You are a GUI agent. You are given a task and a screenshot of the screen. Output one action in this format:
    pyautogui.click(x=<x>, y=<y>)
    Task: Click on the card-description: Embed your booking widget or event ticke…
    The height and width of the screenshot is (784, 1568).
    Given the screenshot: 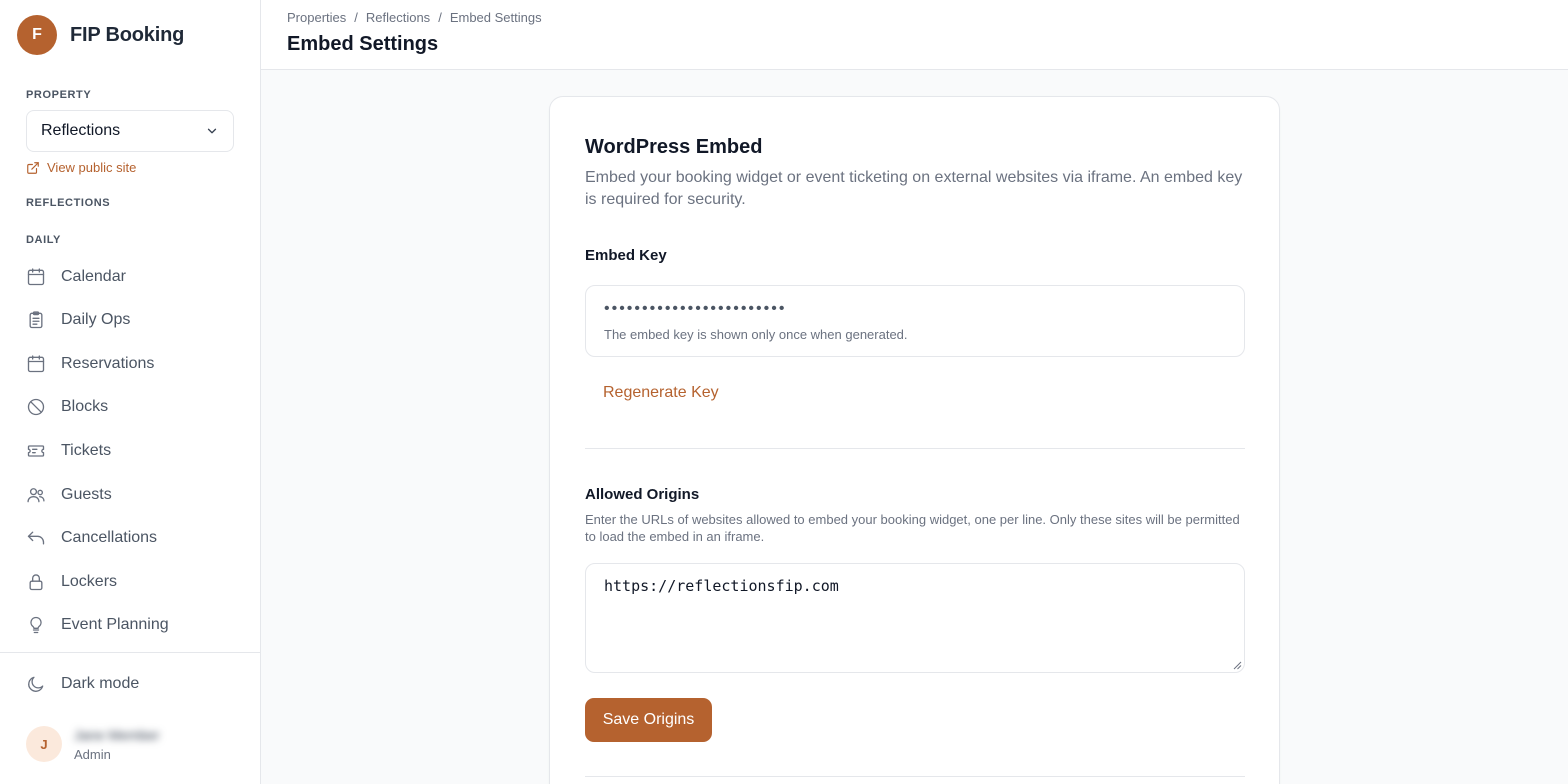 What is the action you would take?
    pyautogui.click(x=914, y=188)
    